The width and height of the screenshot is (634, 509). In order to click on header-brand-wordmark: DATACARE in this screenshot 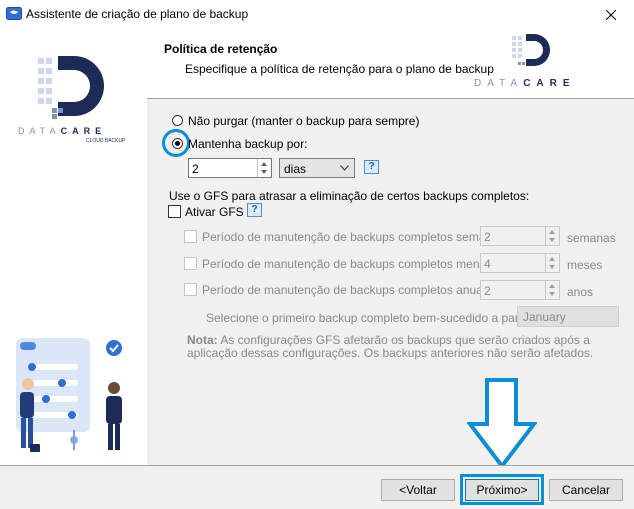, I will do `click(525, 83)`.